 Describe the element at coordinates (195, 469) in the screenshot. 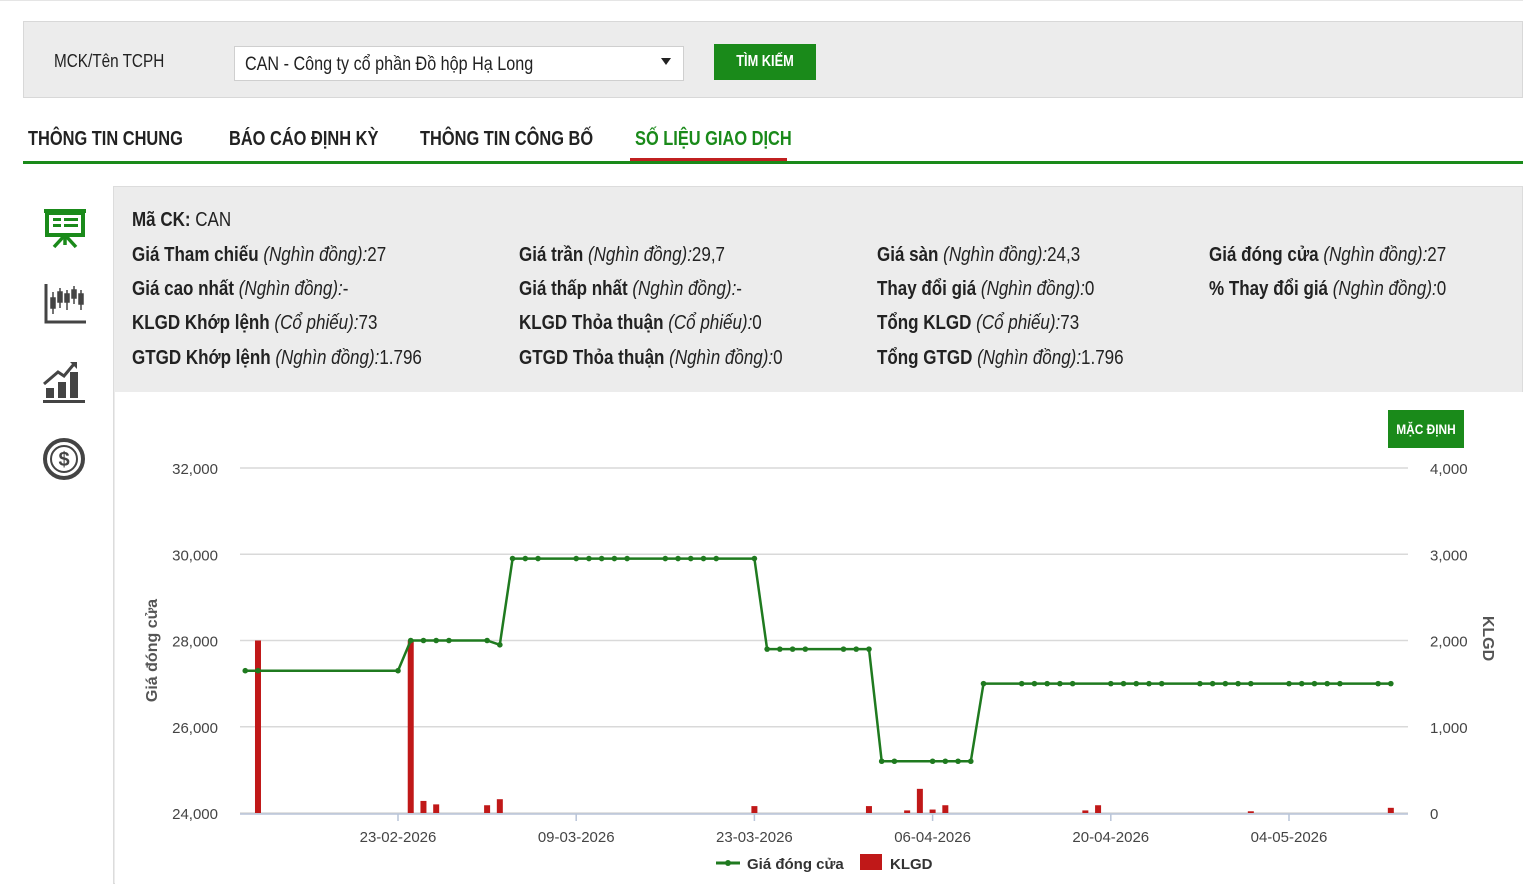

I see `y-tick-label: 32,000` at that location.